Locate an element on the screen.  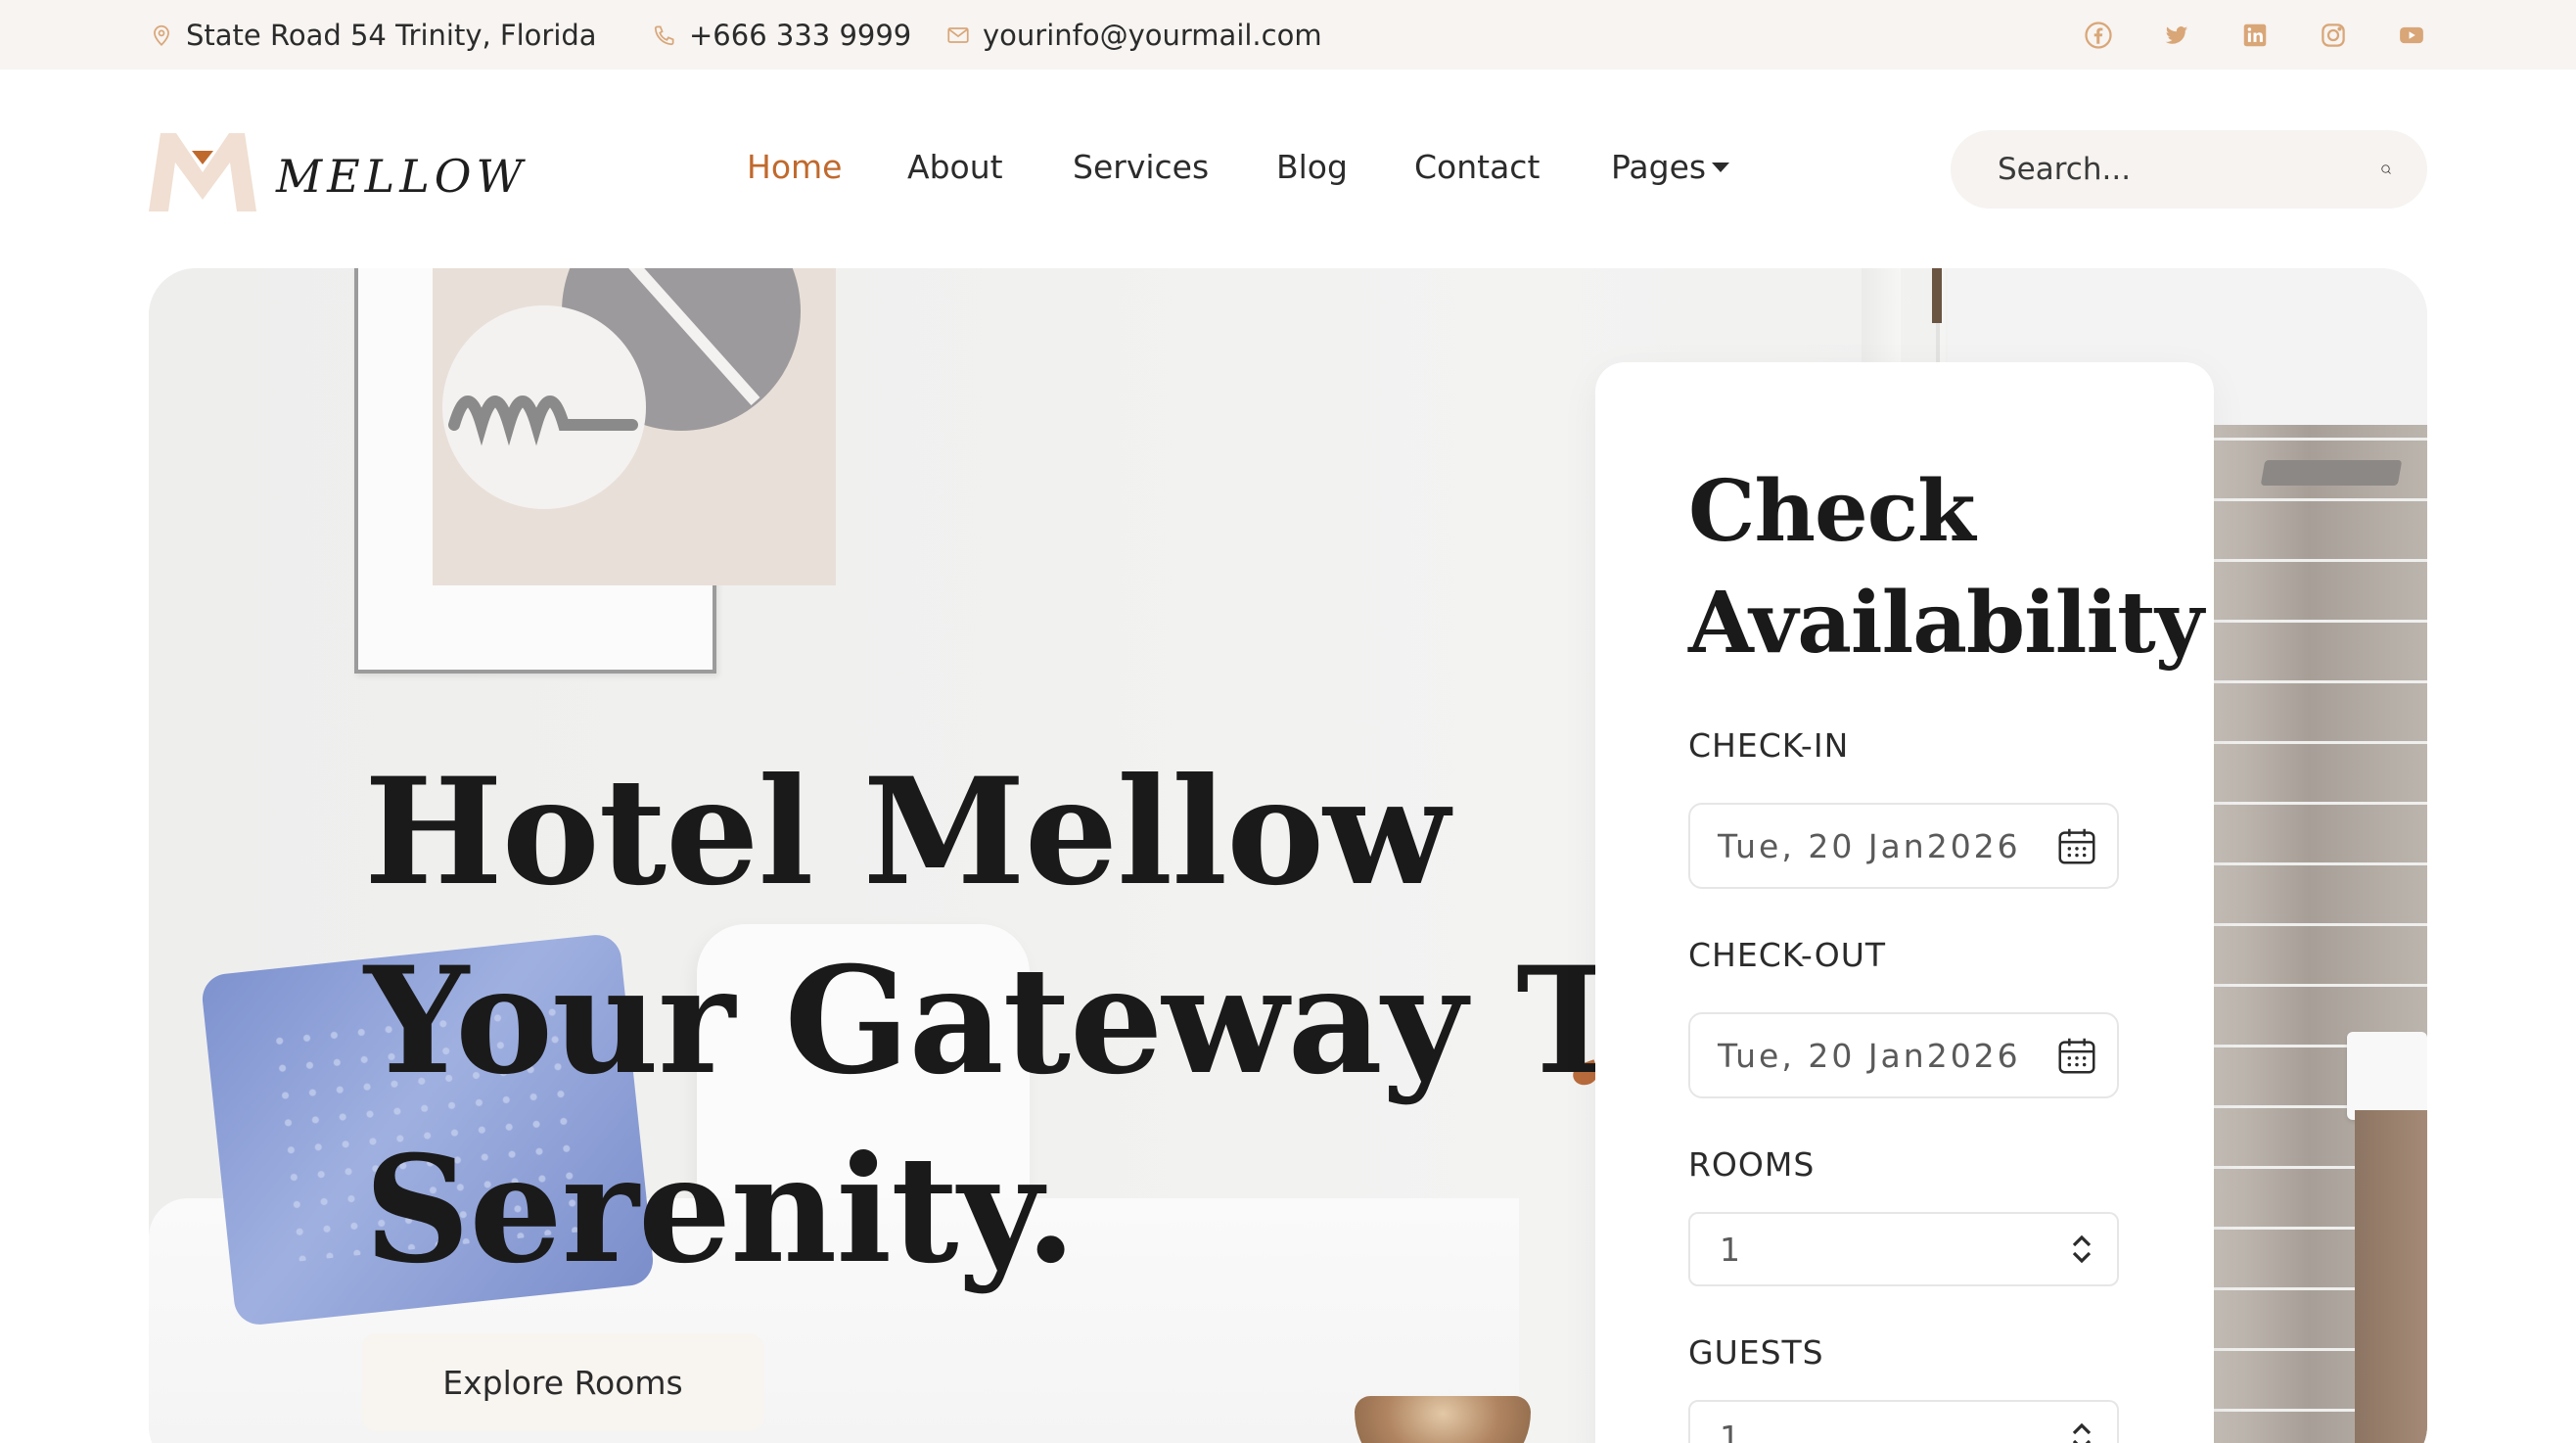
email-info: yourinfo@yourmail.com is located at coordinates (1133, 35).